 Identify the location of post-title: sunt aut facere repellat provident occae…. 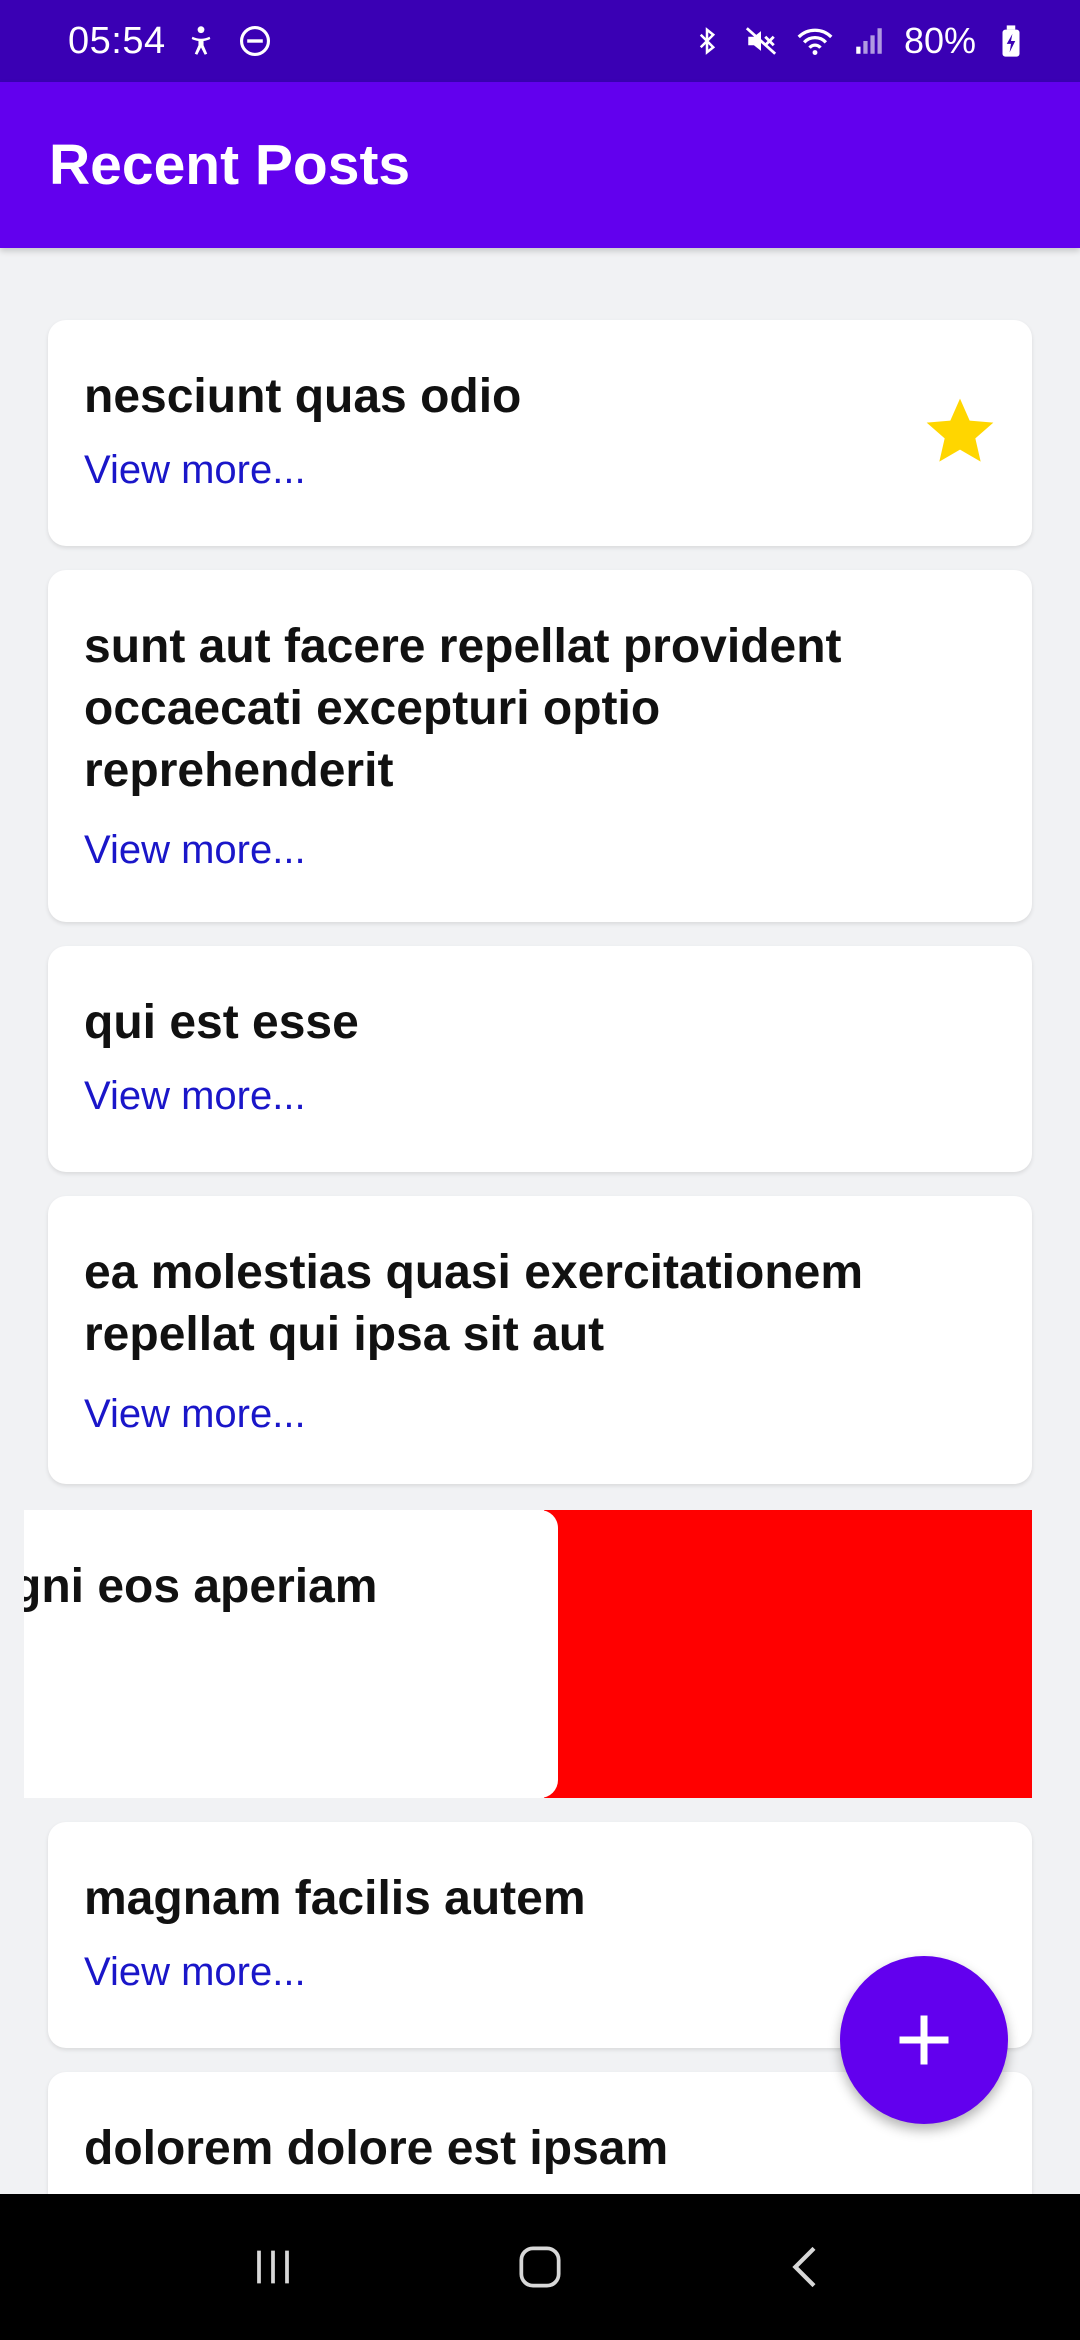
(463, 708).